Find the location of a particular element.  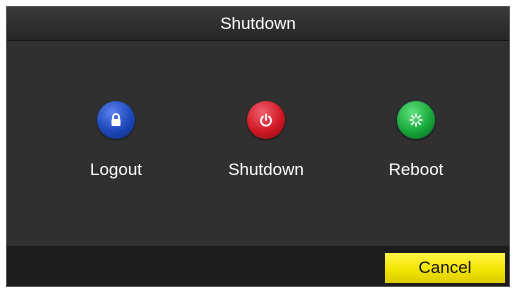

logout-label: Logout is located at coordinates (116, 169).